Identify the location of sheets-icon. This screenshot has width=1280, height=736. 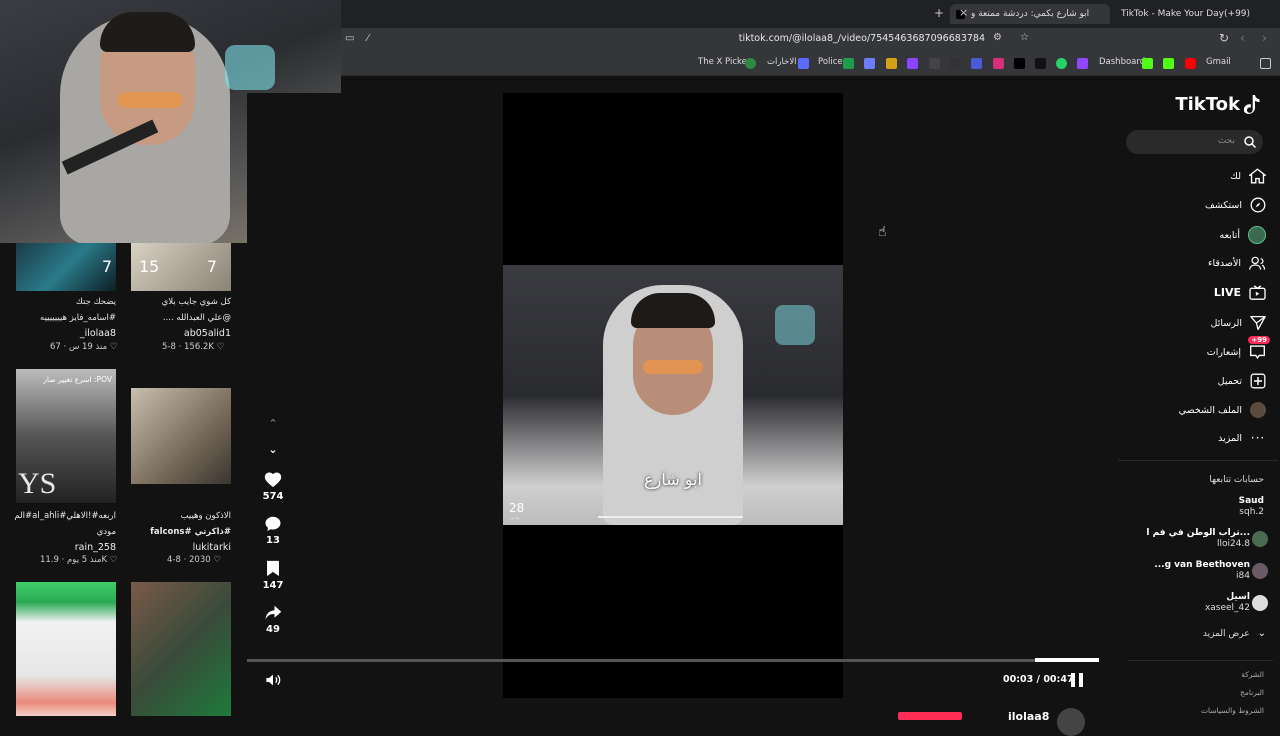
(848, 63).